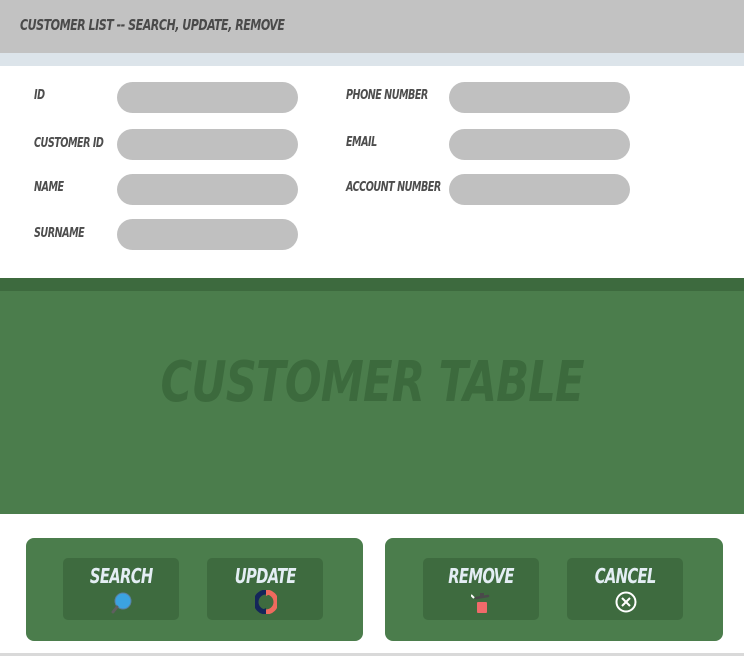  Describe the element at coordinates (481, 576) in the screenshot. I see `remove-button-label: REMOVE` at that location.